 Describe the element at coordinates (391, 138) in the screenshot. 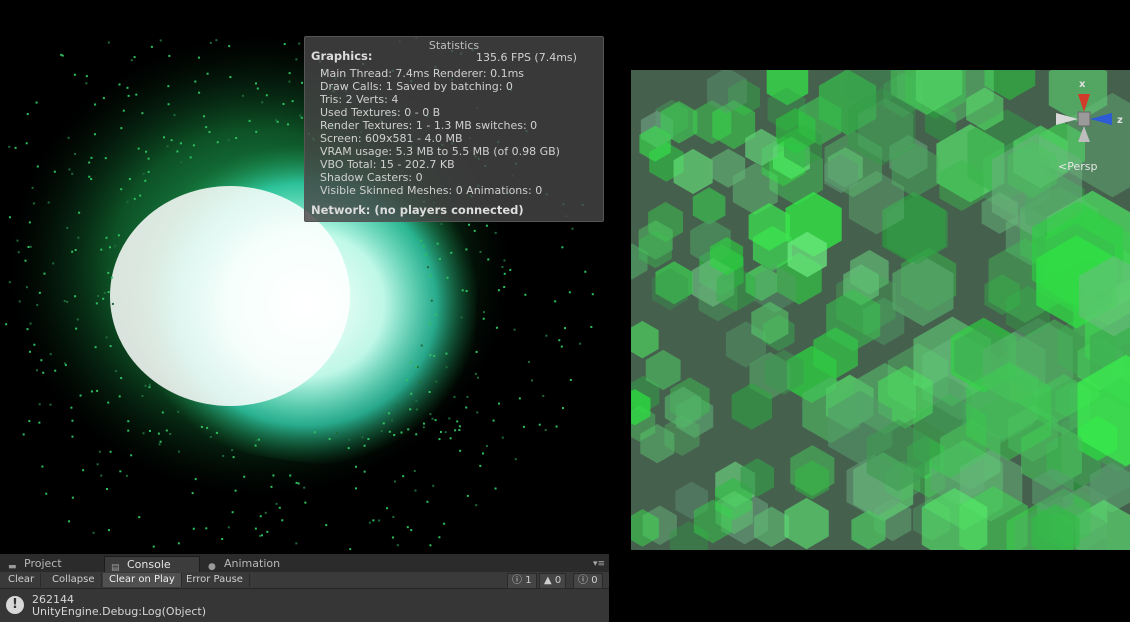

I see `stat-line: Screen: 609x581 - 4.0 MB` at that location.